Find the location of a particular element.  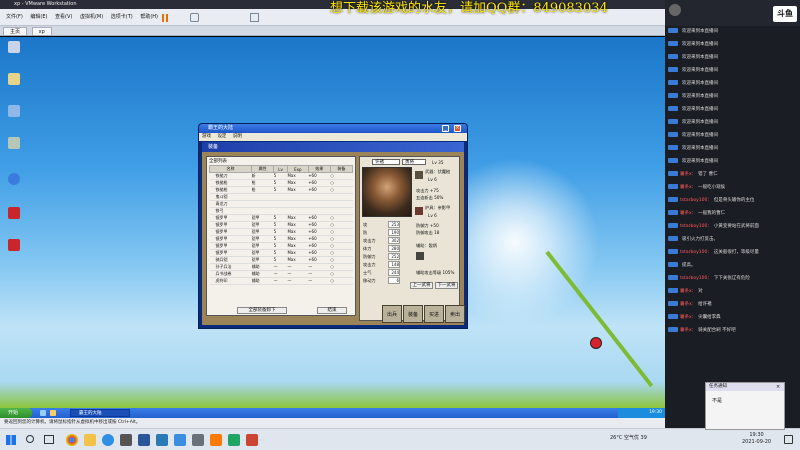

menu-edit: 编辑(E) is located at coordinates (38, 17).